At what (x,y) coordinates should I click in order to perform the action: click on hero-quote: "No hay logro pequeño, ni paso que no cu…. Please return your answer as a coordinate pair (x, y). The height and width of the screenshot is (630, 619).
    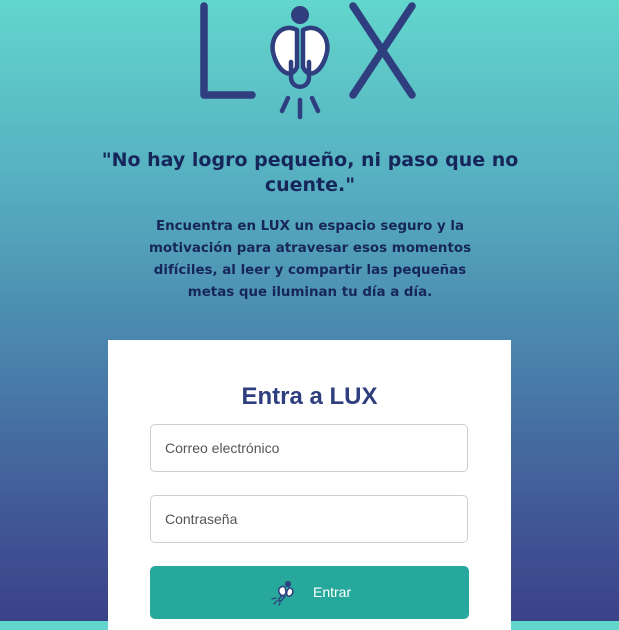
    Looking at the image, I should click on (310, 172).